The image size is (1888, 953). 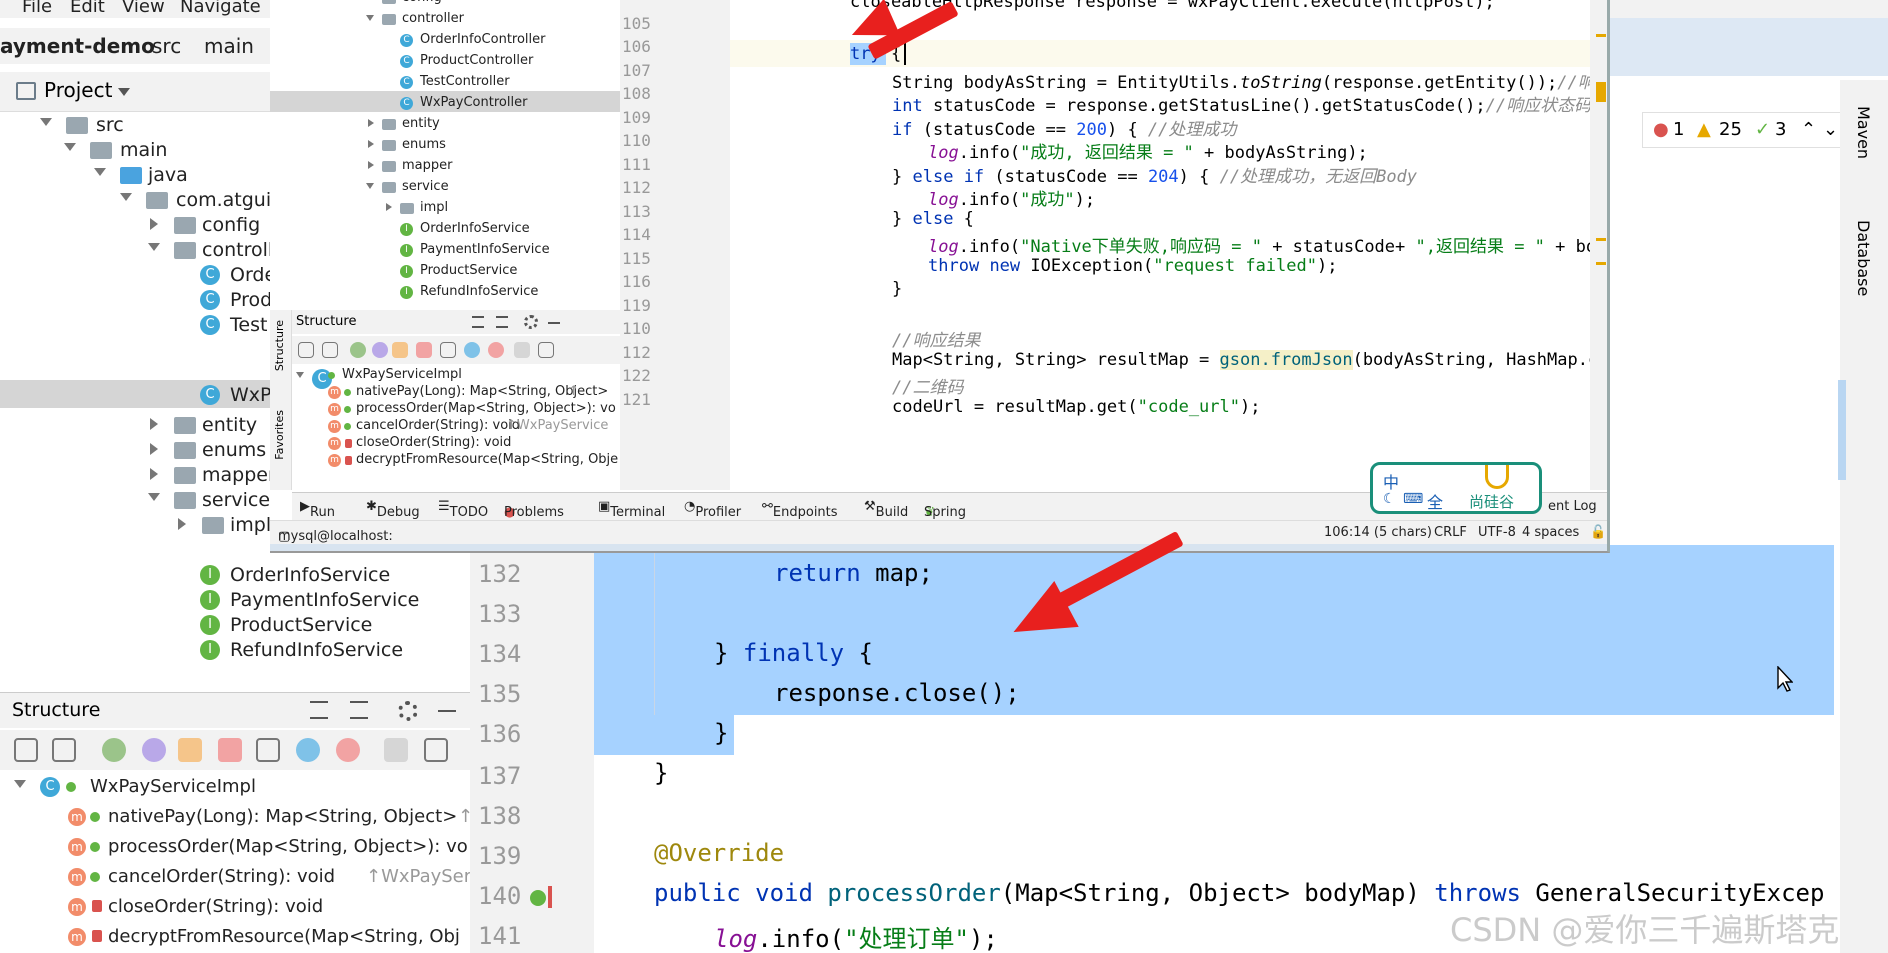 I want to click on indent-setting: 4 spaces, so click(x=1550, y=532).